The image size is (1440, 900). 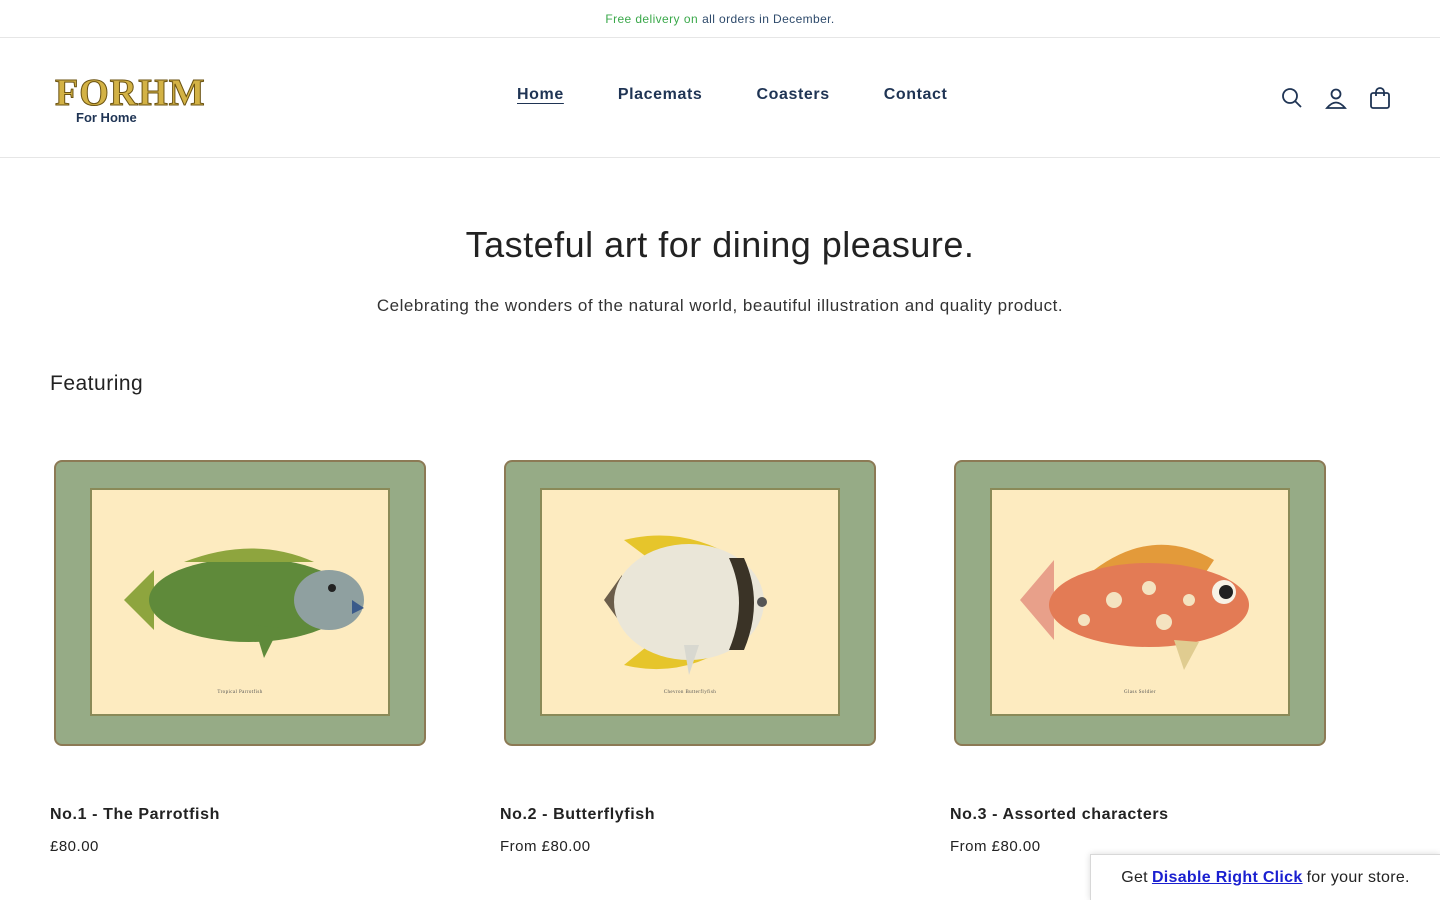 I want to click on promo-prefix: Get, so click(x=1134, y=877).